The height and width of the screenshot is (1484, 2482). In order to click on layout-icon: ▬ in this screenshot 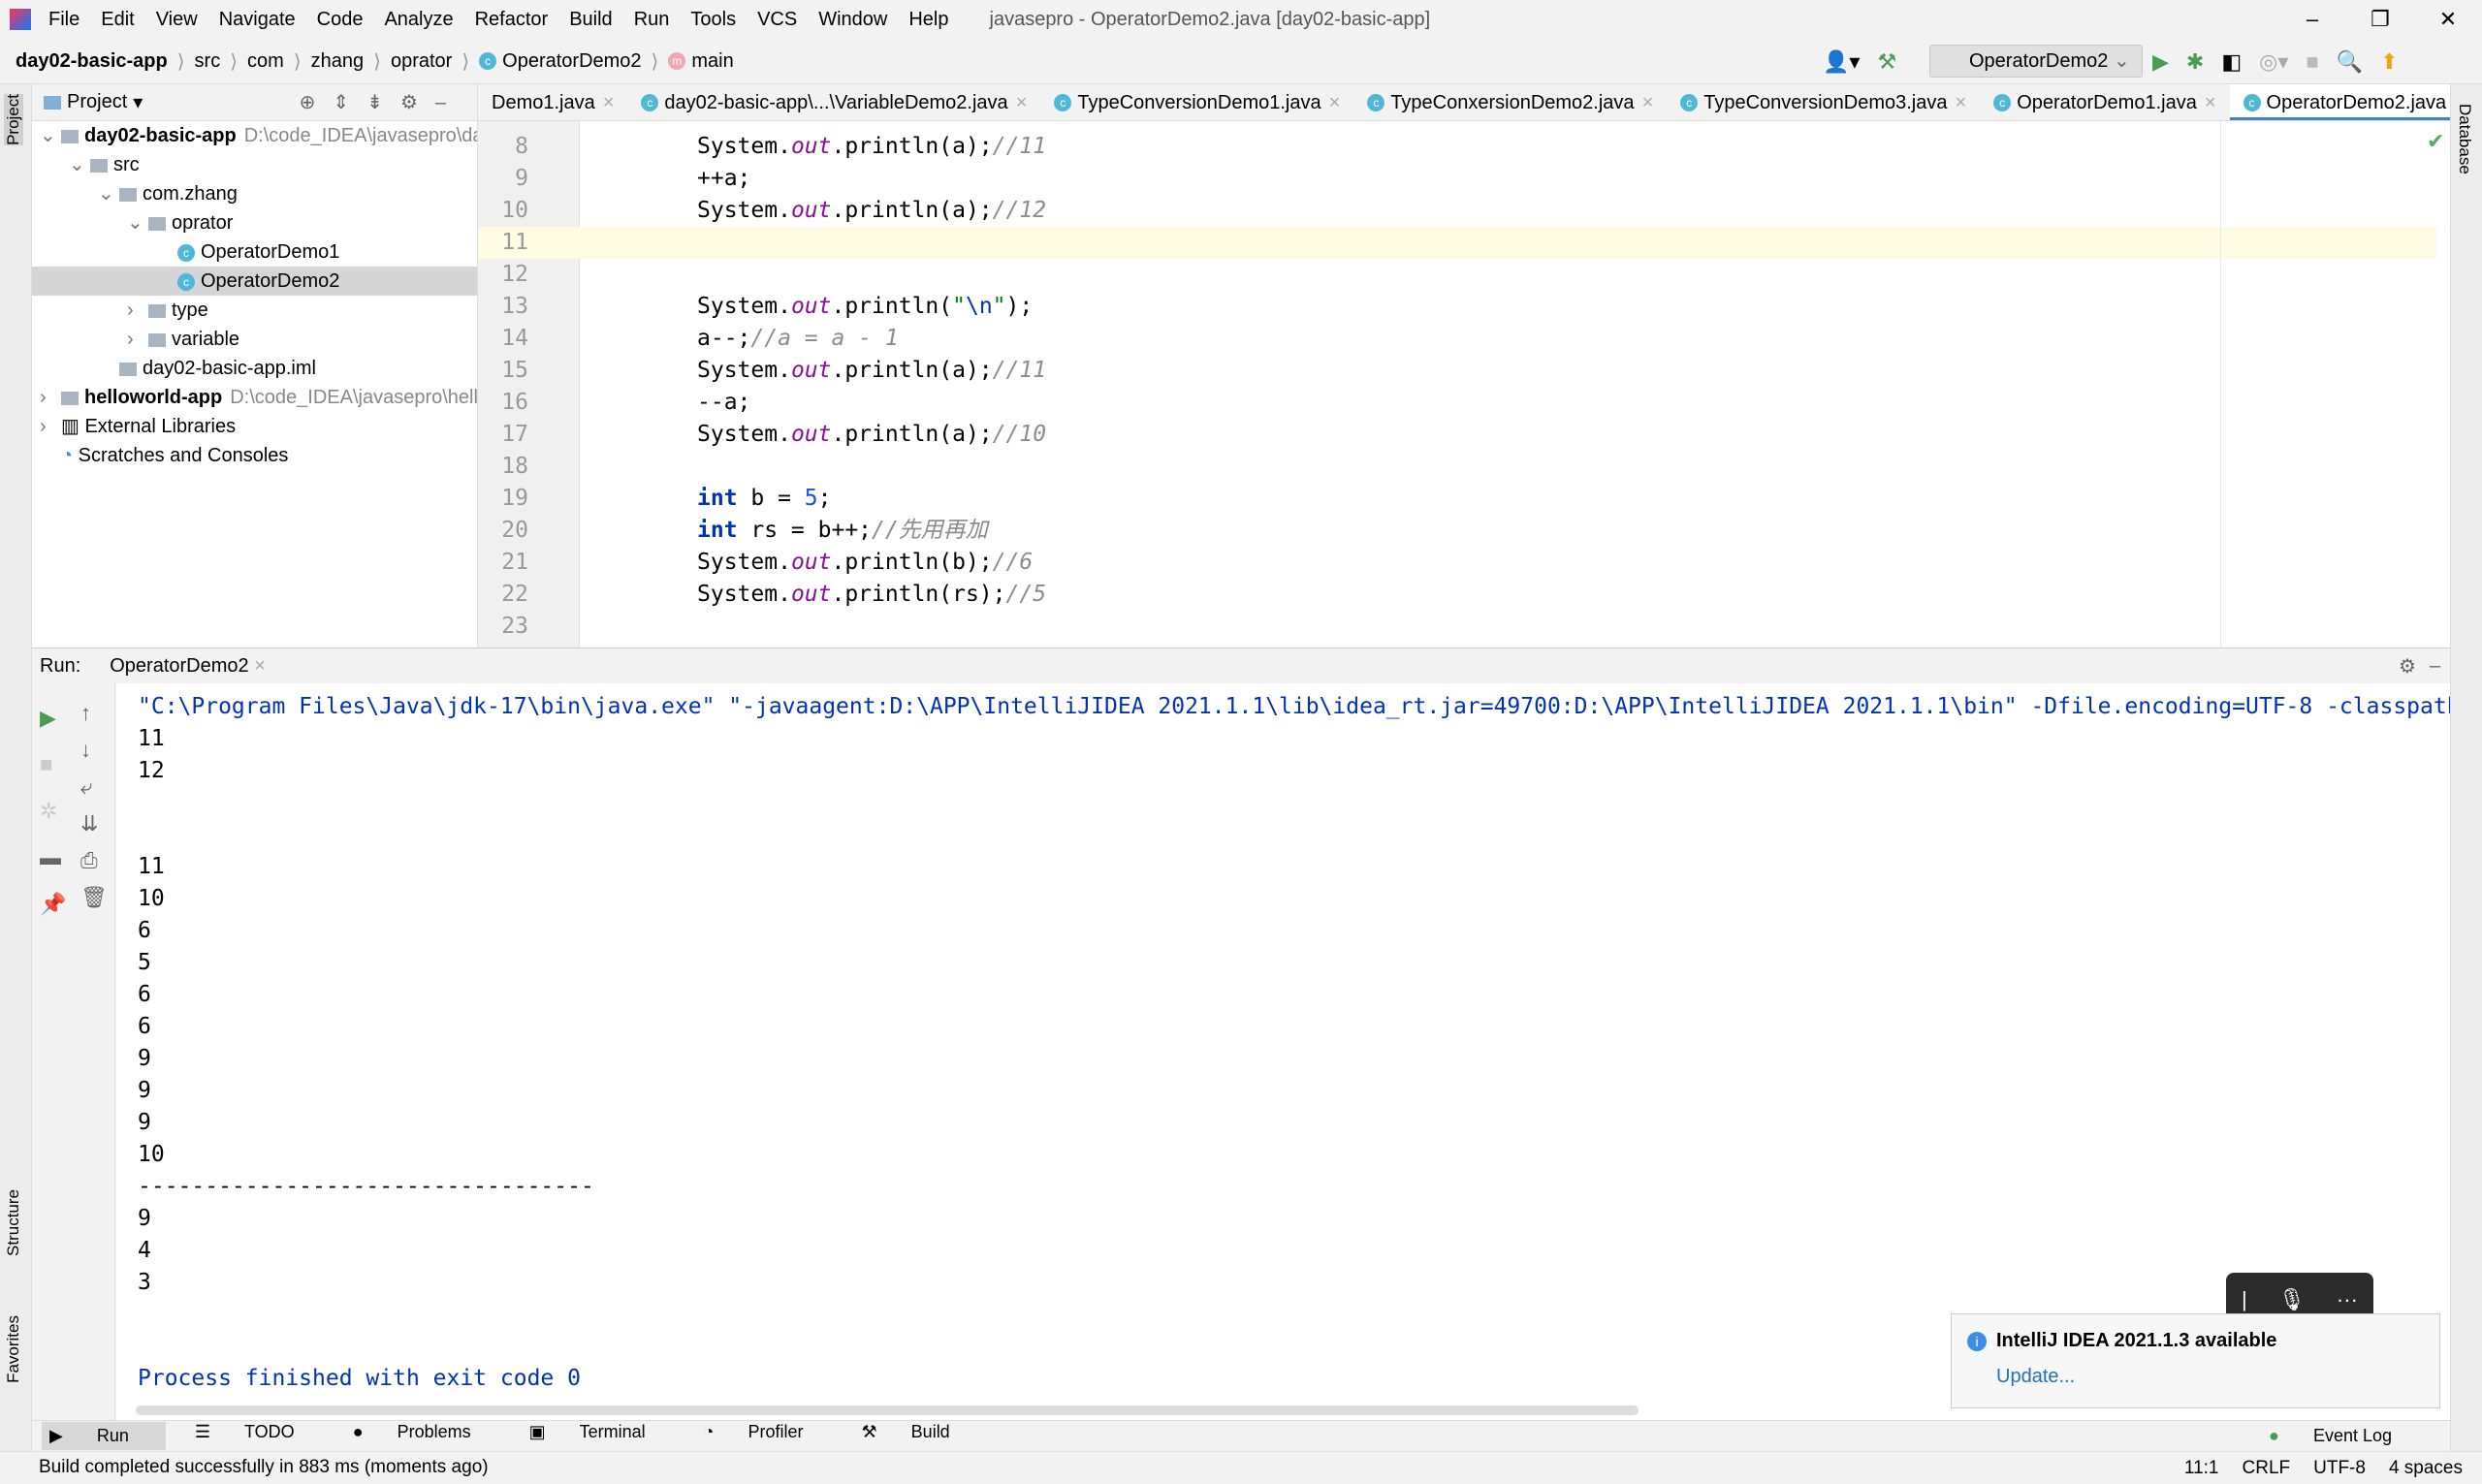, I will do `click(53, 858)`.